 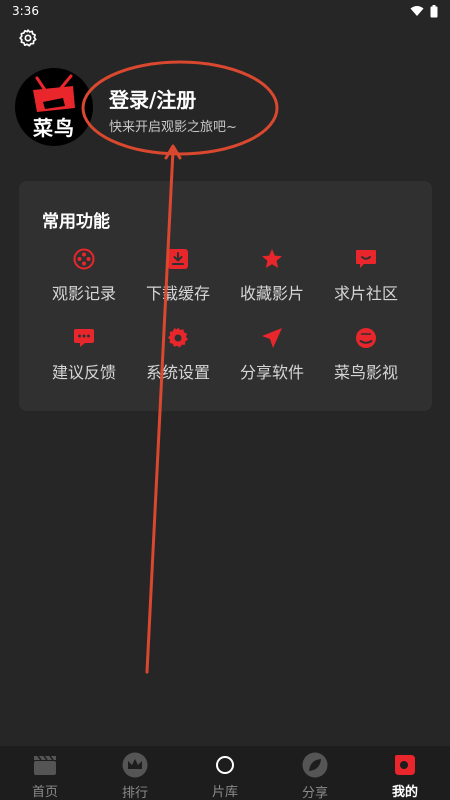 I want to click on tab-label: 排行, so click(x=134, y=793).